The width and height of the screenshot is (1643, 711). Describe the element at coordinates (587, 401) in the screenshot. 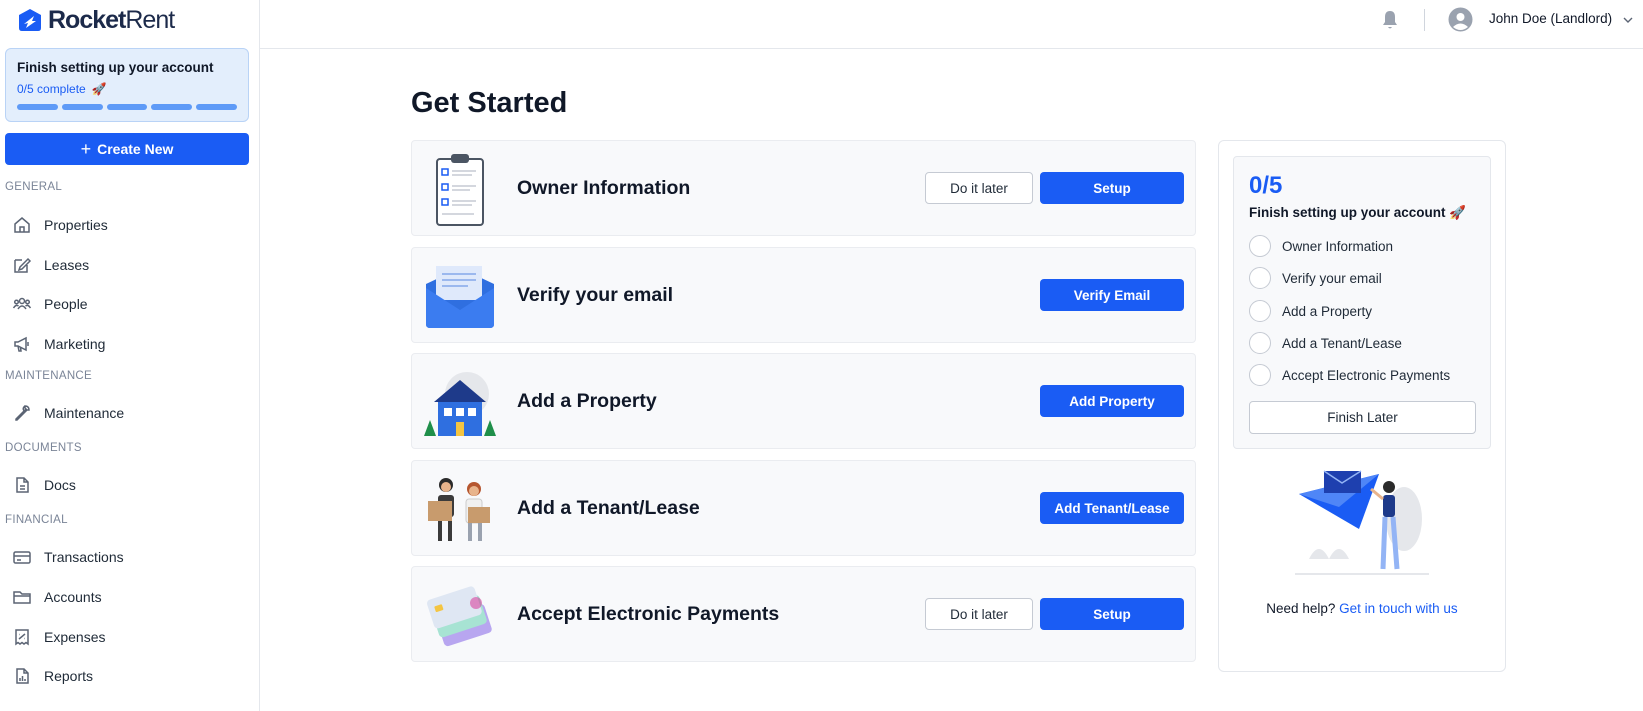

I see `task-title: Add a Property` at that location.